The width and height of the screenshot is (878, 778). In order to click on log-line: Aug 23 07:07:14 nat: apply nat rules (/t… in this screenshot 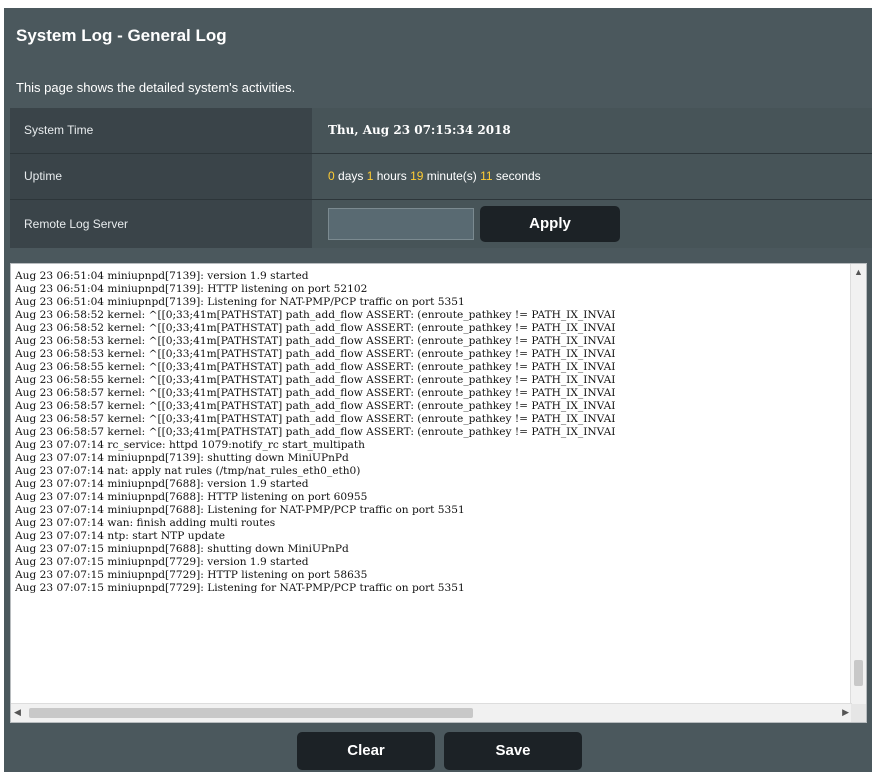, I will do `click(188, 471)`.